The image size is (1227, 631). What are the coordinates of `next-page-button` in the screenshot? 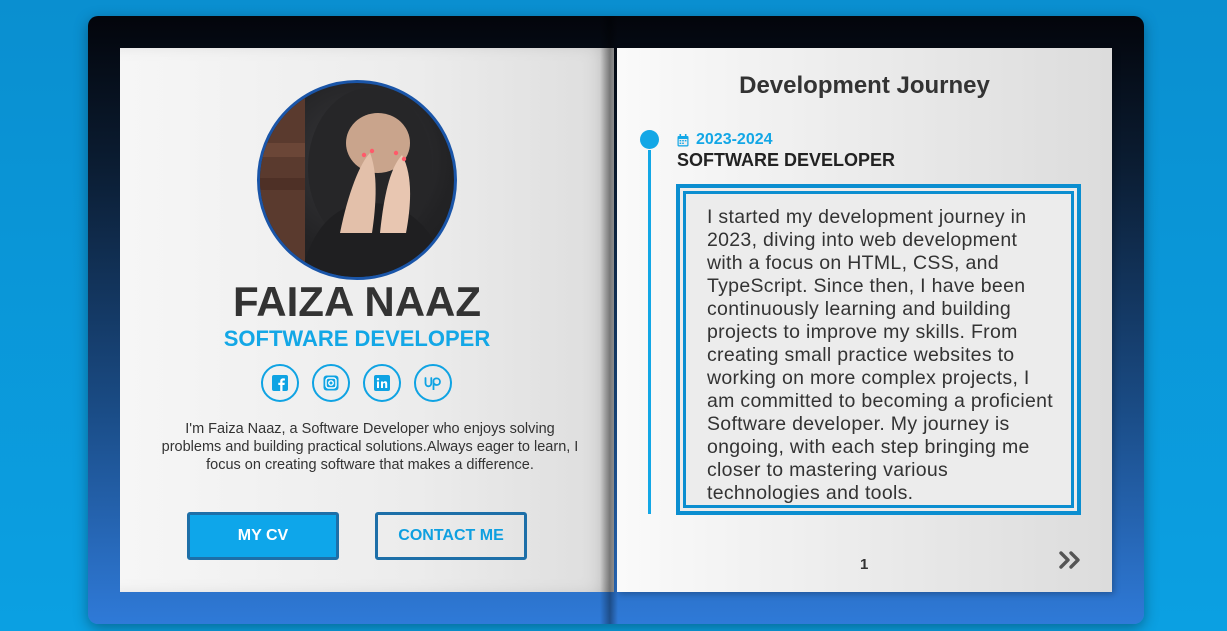 It's located at (1071, 562).